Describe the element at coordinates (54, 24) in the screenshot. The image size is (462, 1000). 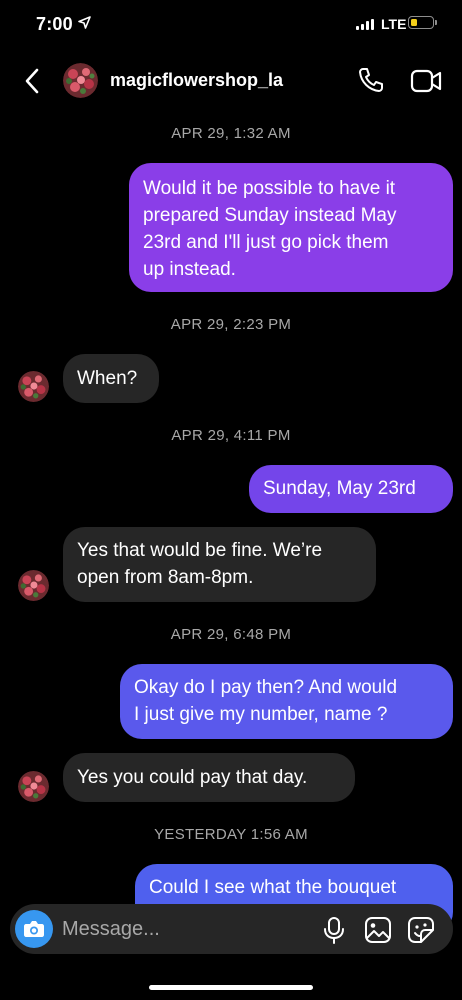
I see `status-time: 7:00` at that location.